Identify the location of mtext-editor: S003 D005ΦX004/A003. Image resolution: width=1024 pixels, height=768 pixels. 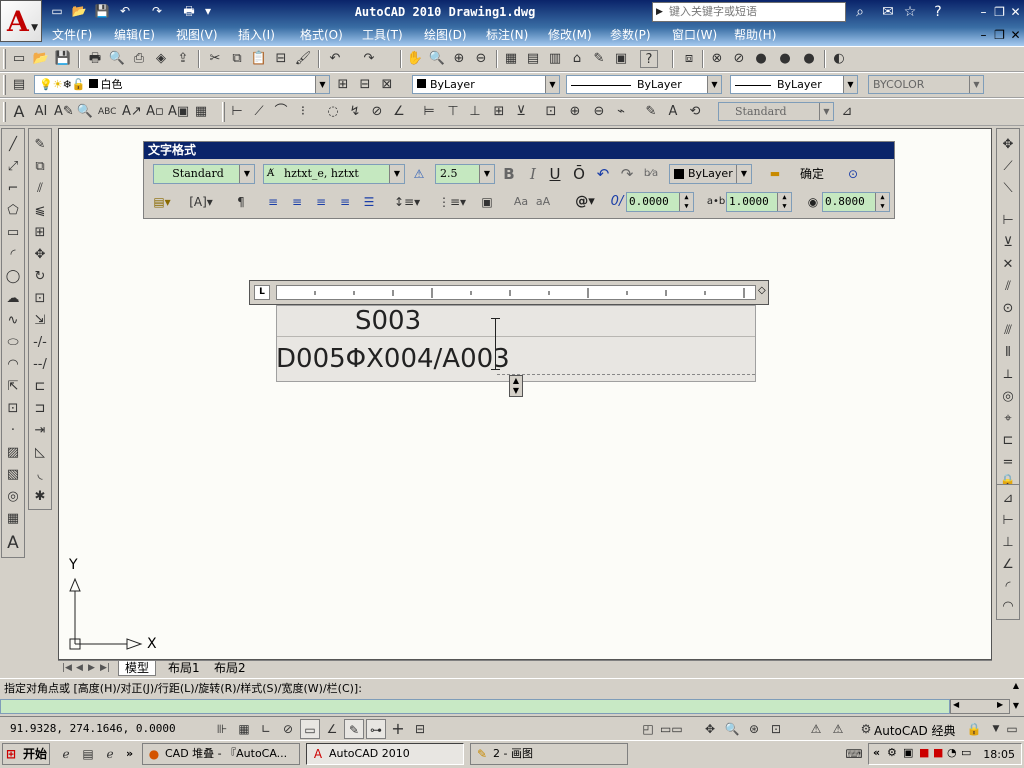
(516, 343).